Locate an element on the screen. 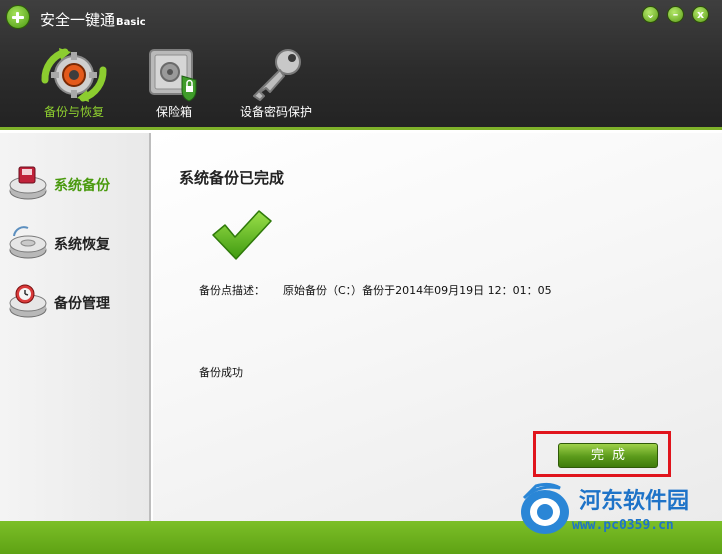 This screenshot has width=722, height=554. tab-device-password: 设备密码保护 is located at coordinates (276, 84).